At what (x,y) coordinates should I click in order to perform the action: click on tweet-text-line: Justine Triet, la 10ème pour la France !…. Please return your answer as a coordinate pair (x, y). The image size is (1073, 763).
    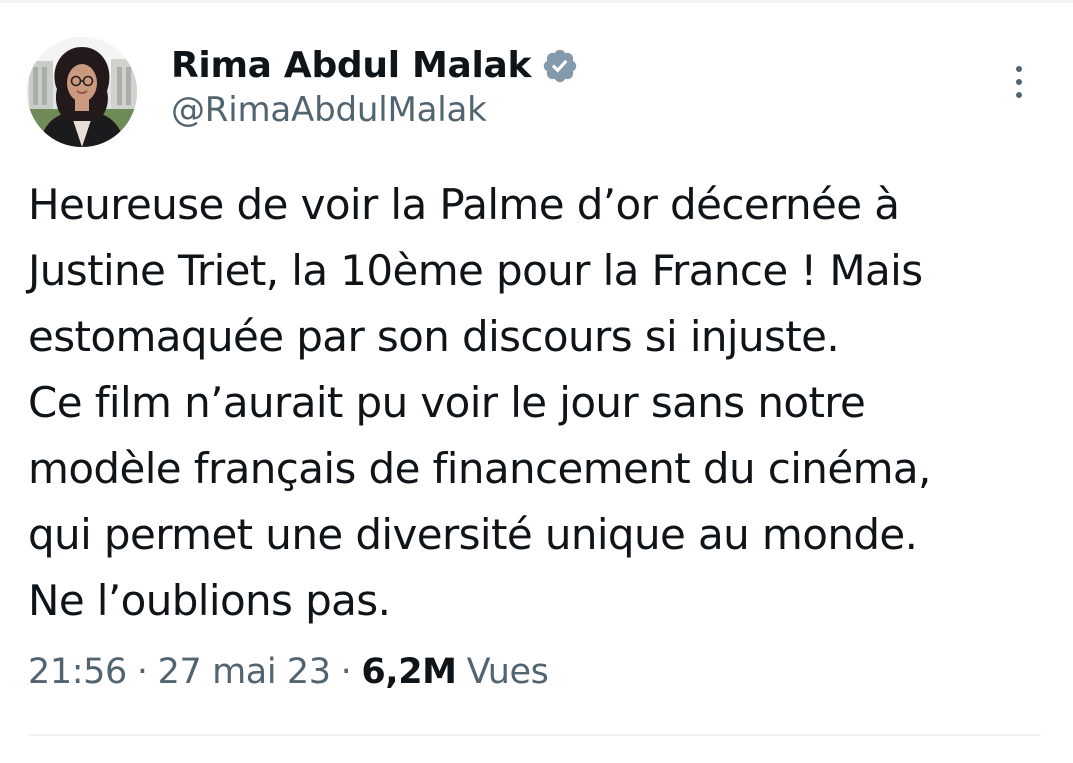
    Looking at the image, I should click on (475, 270).